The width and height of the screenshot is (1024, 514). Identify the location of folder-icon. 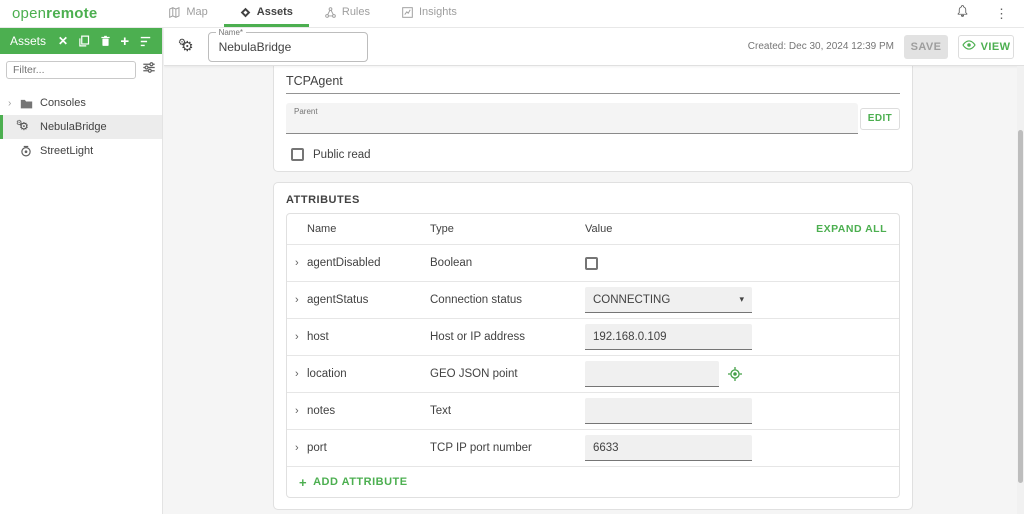
(26, 103).